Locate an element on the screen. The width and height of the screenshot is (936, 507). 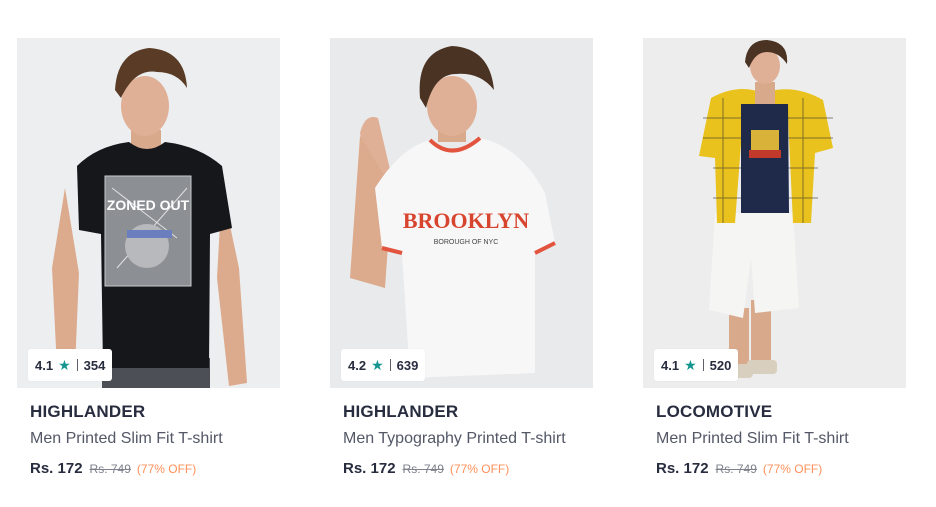
model-photo is located at coordinates (766, 209).